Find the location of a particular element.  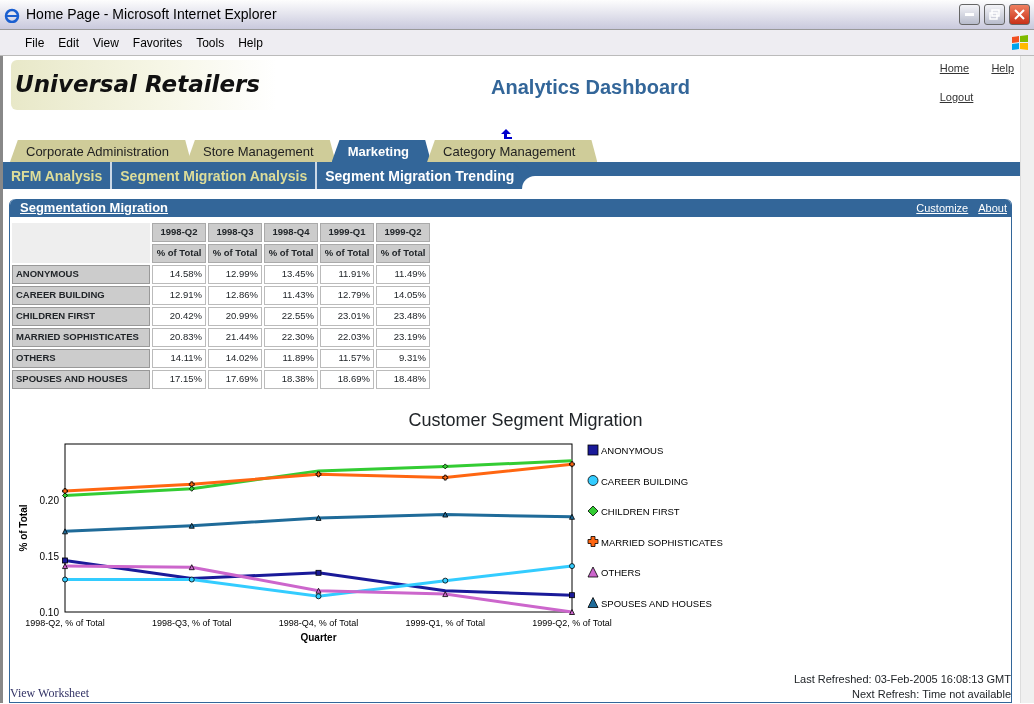

legend-label: MARRIED SOPHISTICATES is located at coordinates (662, 542).